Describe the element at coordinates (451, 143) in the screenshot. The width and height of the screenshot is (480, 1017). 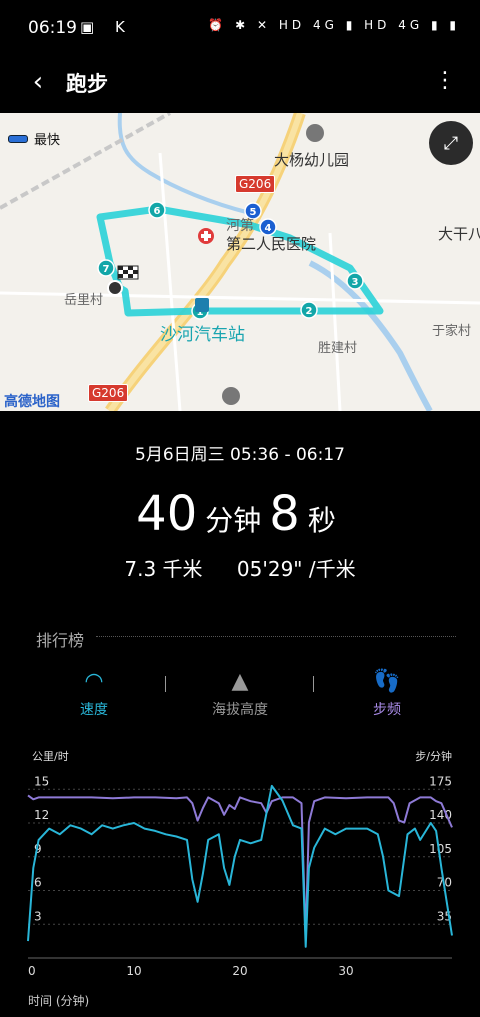
I see `expand-map-icon: ⤢` at that location.